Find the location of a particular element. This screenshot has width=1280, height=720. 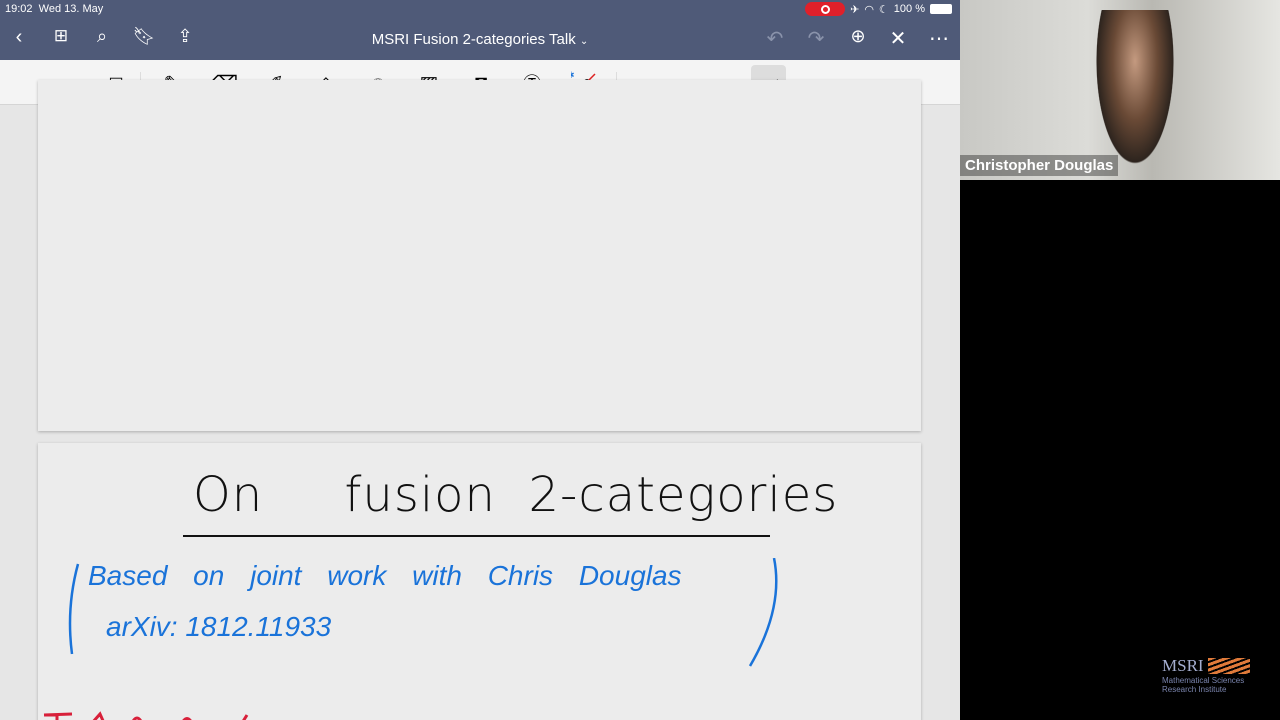

date: Wed 13. May is located at coordinates (71, 9).